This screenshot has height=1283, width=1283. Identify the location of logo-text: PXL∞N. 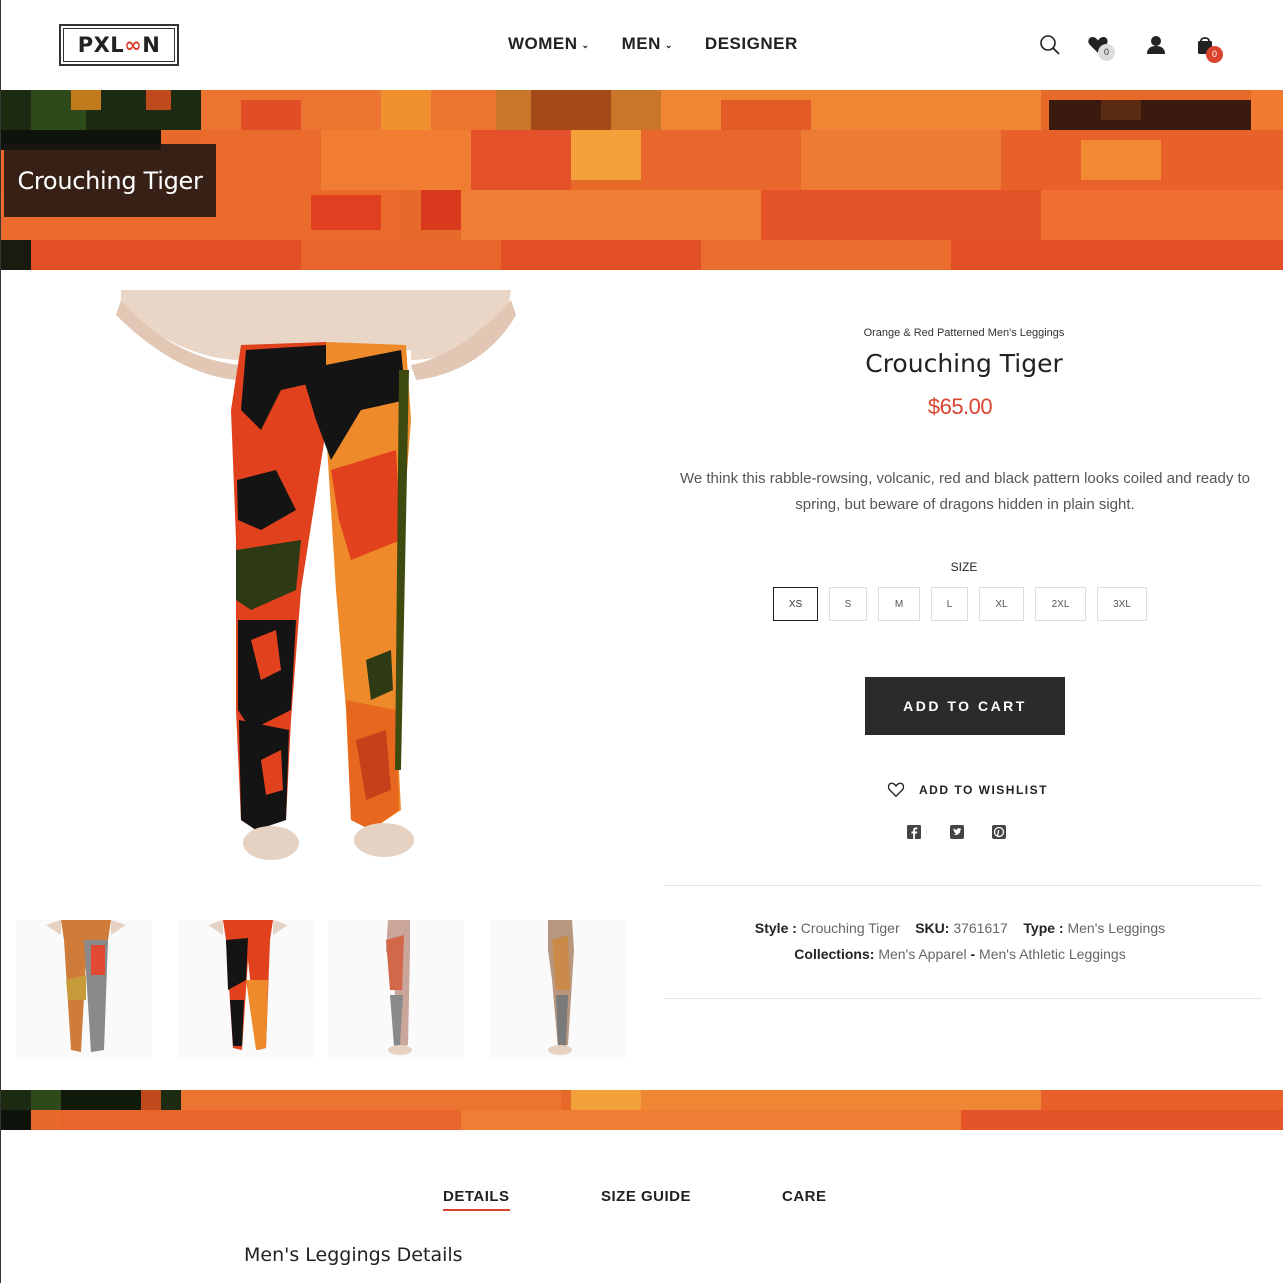
(119, 45).